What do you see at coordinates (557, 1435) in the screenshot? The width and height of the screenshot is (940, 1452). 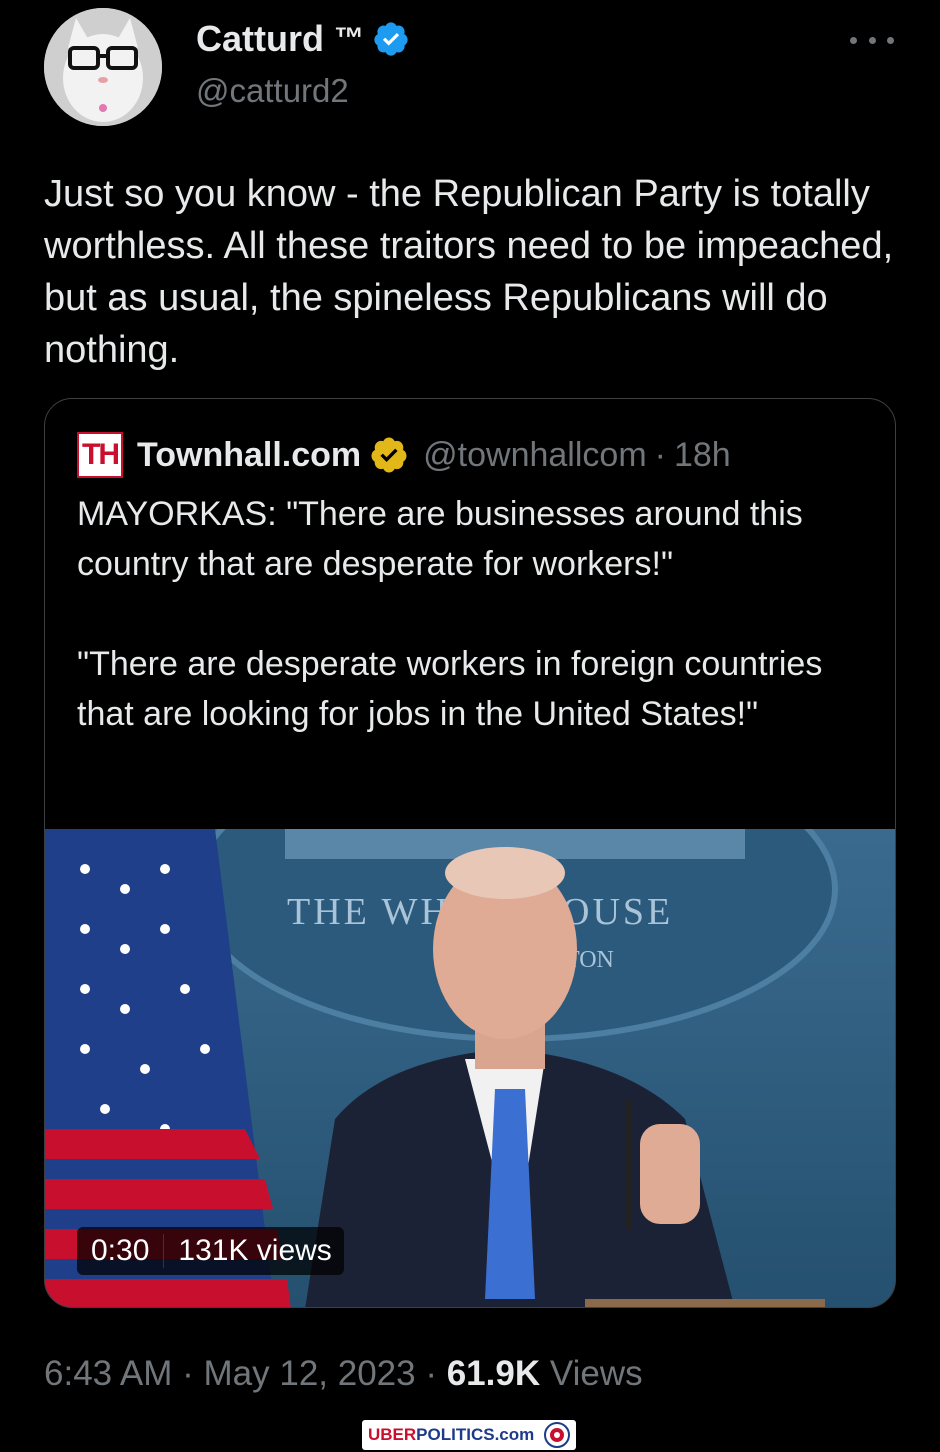 I see `seal-icon` at bounding box center [557, 1435].